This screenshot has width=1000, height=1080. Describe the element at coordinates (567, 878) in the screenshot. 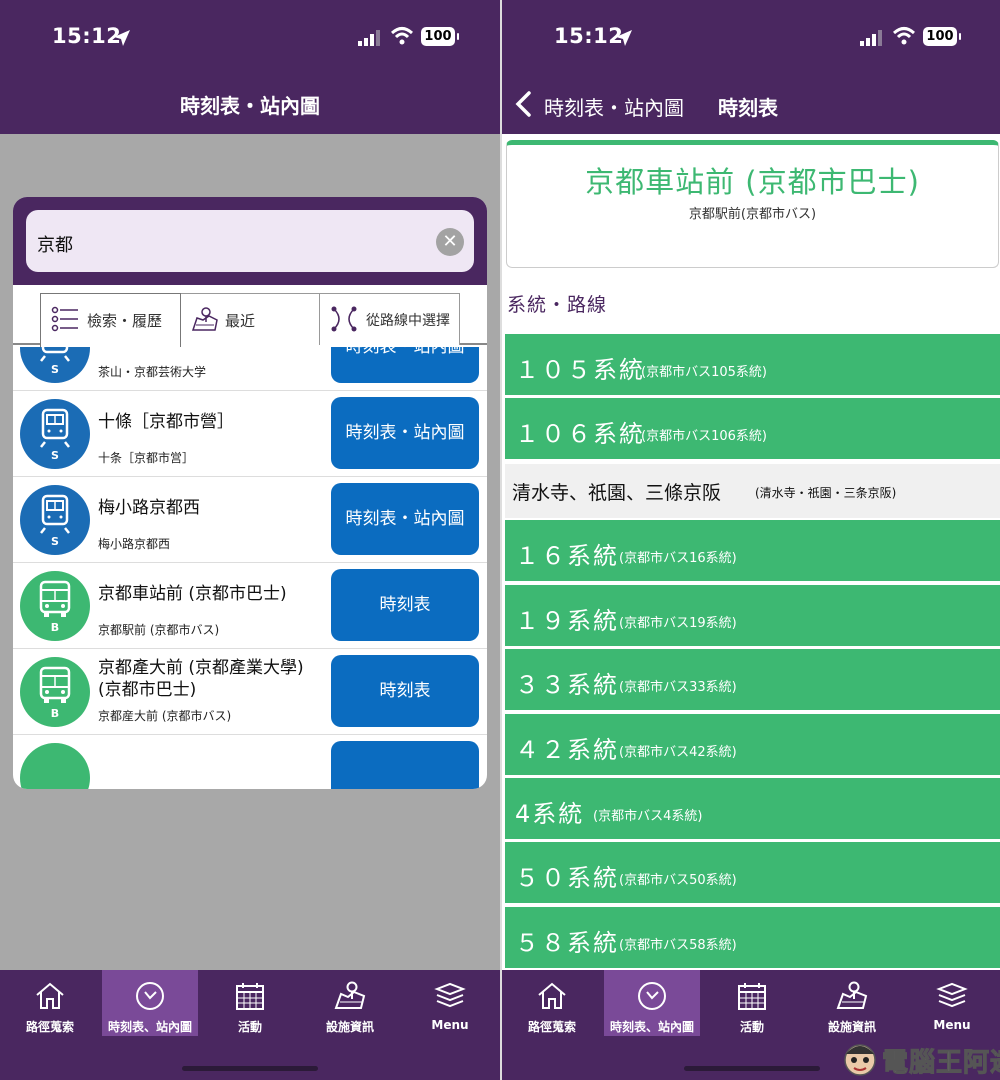

I see `route-name: ５０系統` at that location.